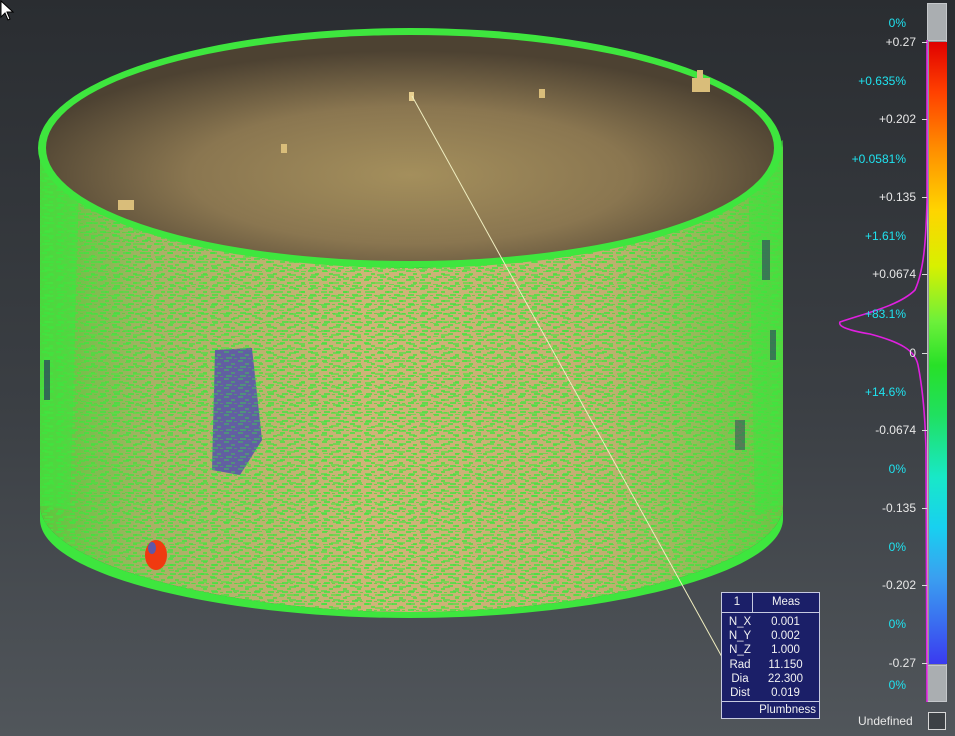  I want to click on color-scale-upper-handle, so click(937, 22).